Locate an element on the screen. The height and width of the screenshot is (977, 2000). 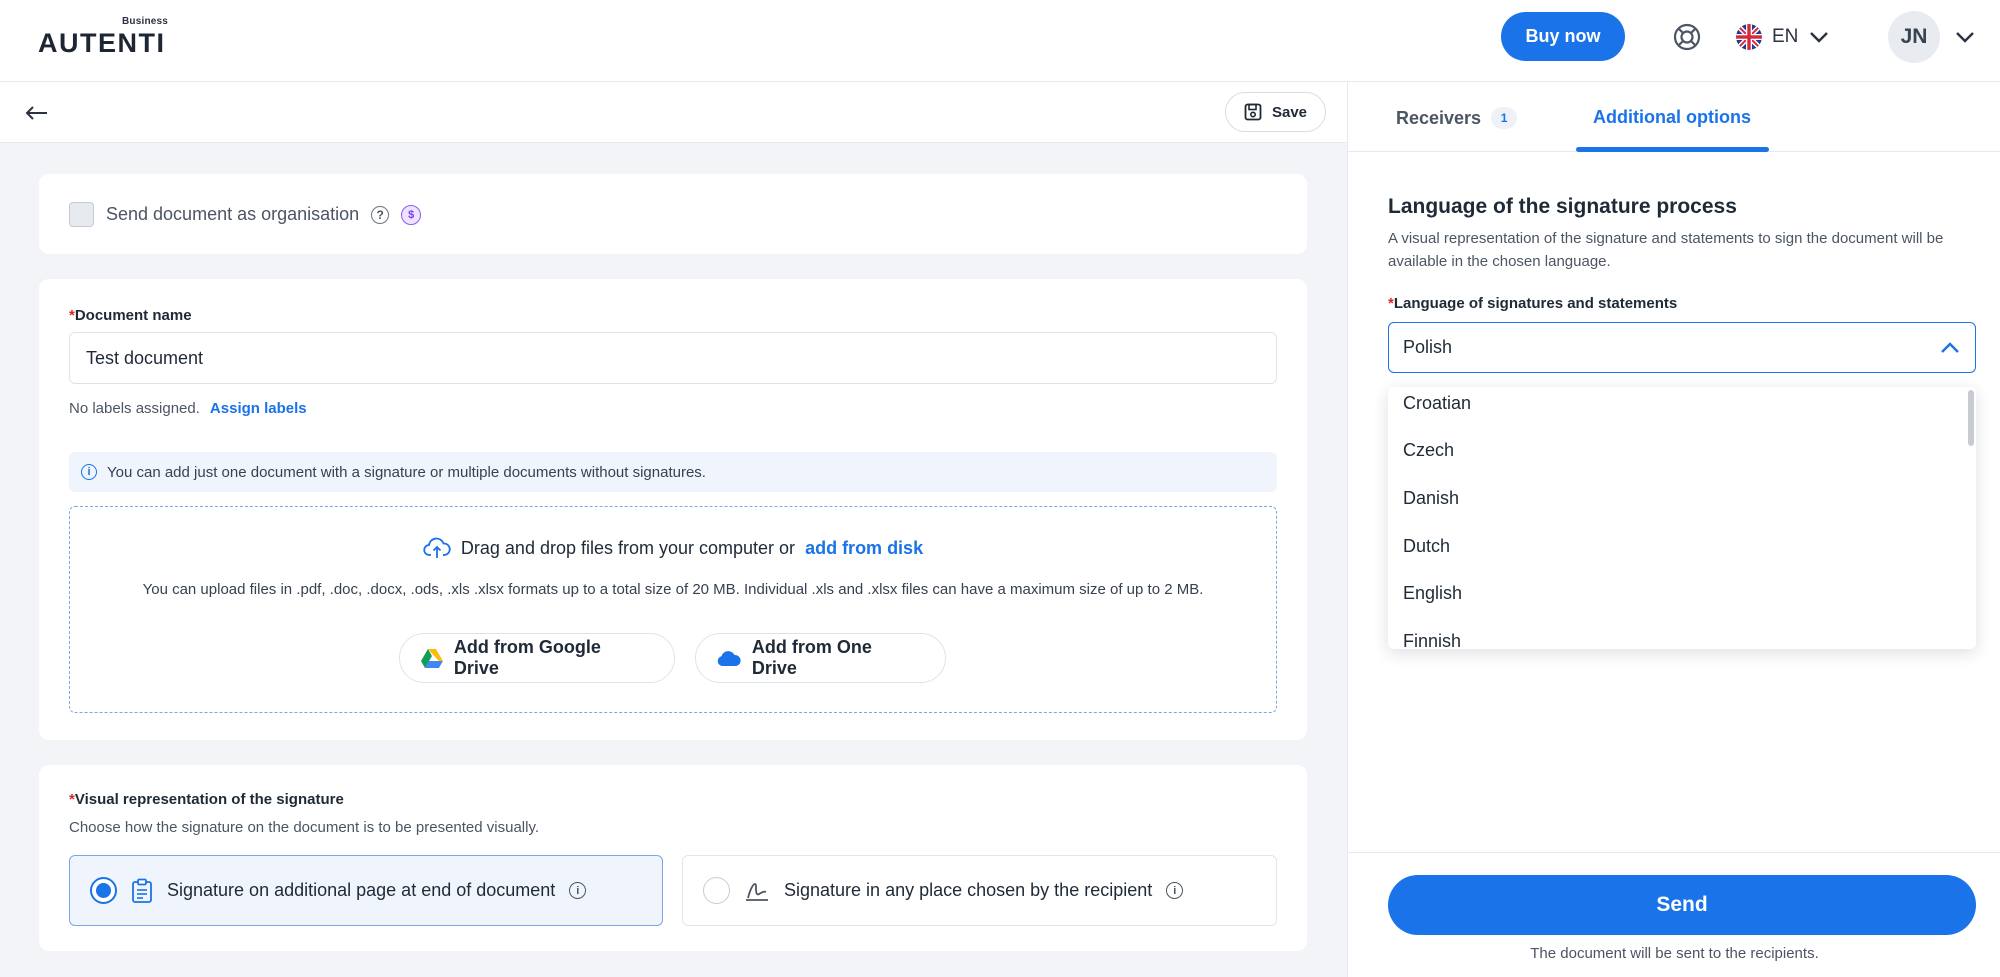
document-name-label: *Document name is located at coordinates (130, 315).